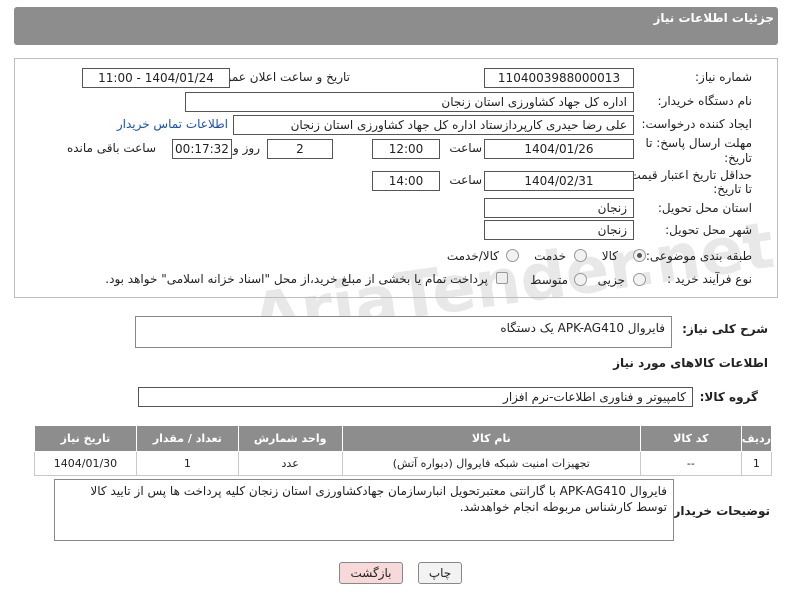 The image size is (788, 598). What do you see at coordinates (85, 438) in the screenshot?
I see `column-date: تاریخ نیاز` at bounding box center [85, 438].